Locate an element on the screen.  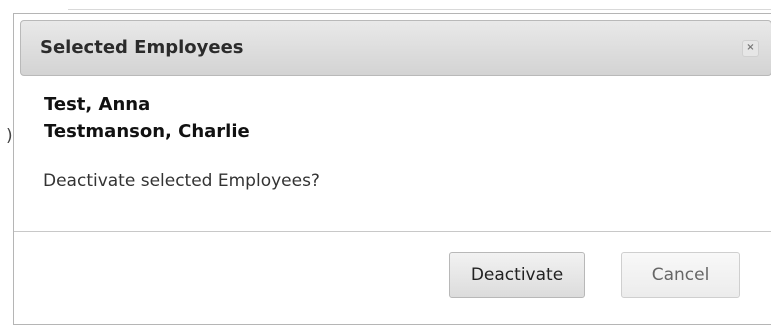
deactivate-button: Deactivate is located at coordinates (517, 275).